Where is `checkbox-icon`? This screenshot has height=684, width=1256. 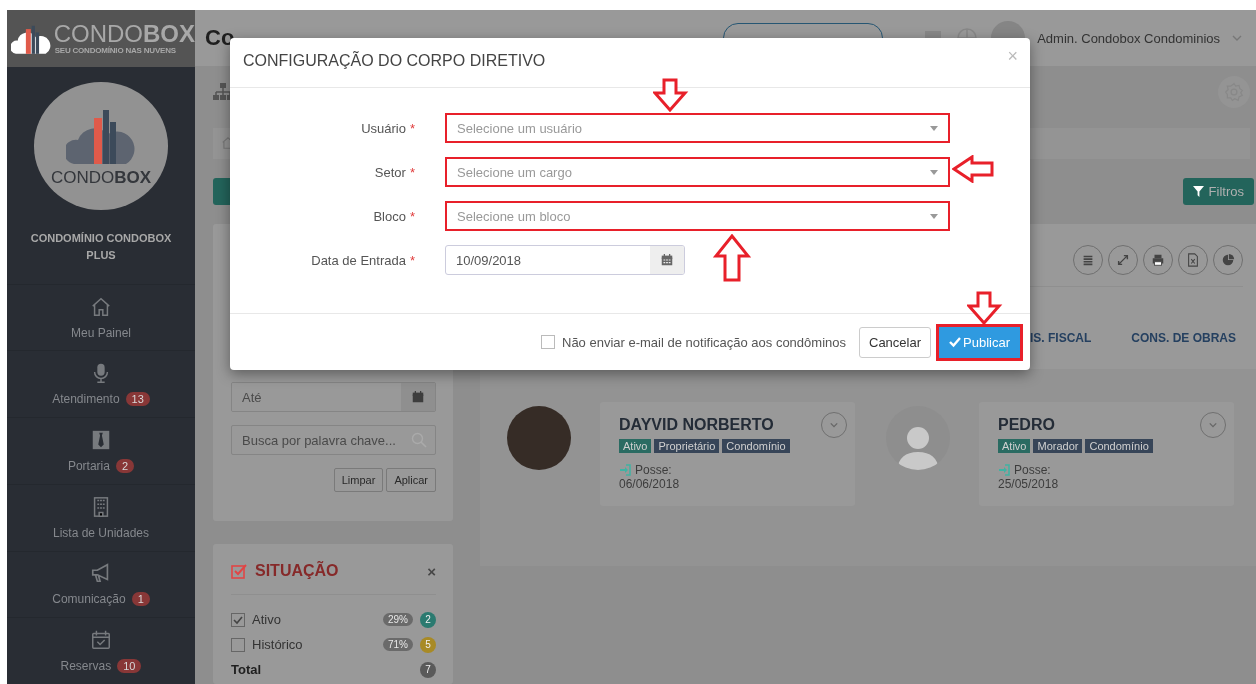
checkbox-icon is located at coordinates (239, 571).